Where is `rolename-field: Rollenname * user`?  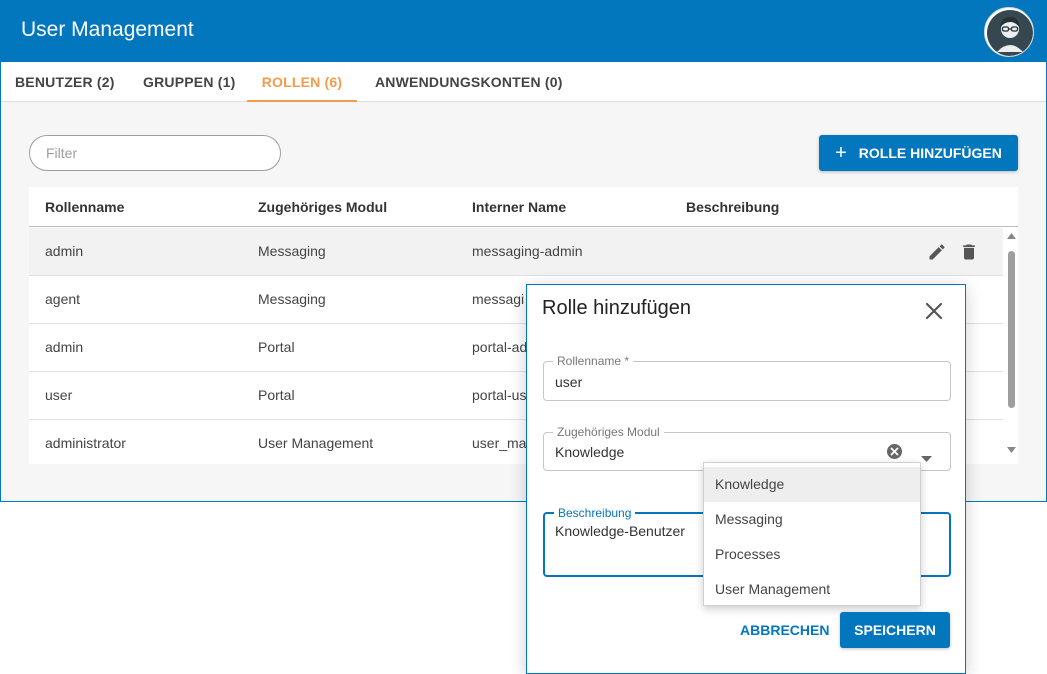 rolename-field: Rollenname * user is located at coordinates (747, 377).